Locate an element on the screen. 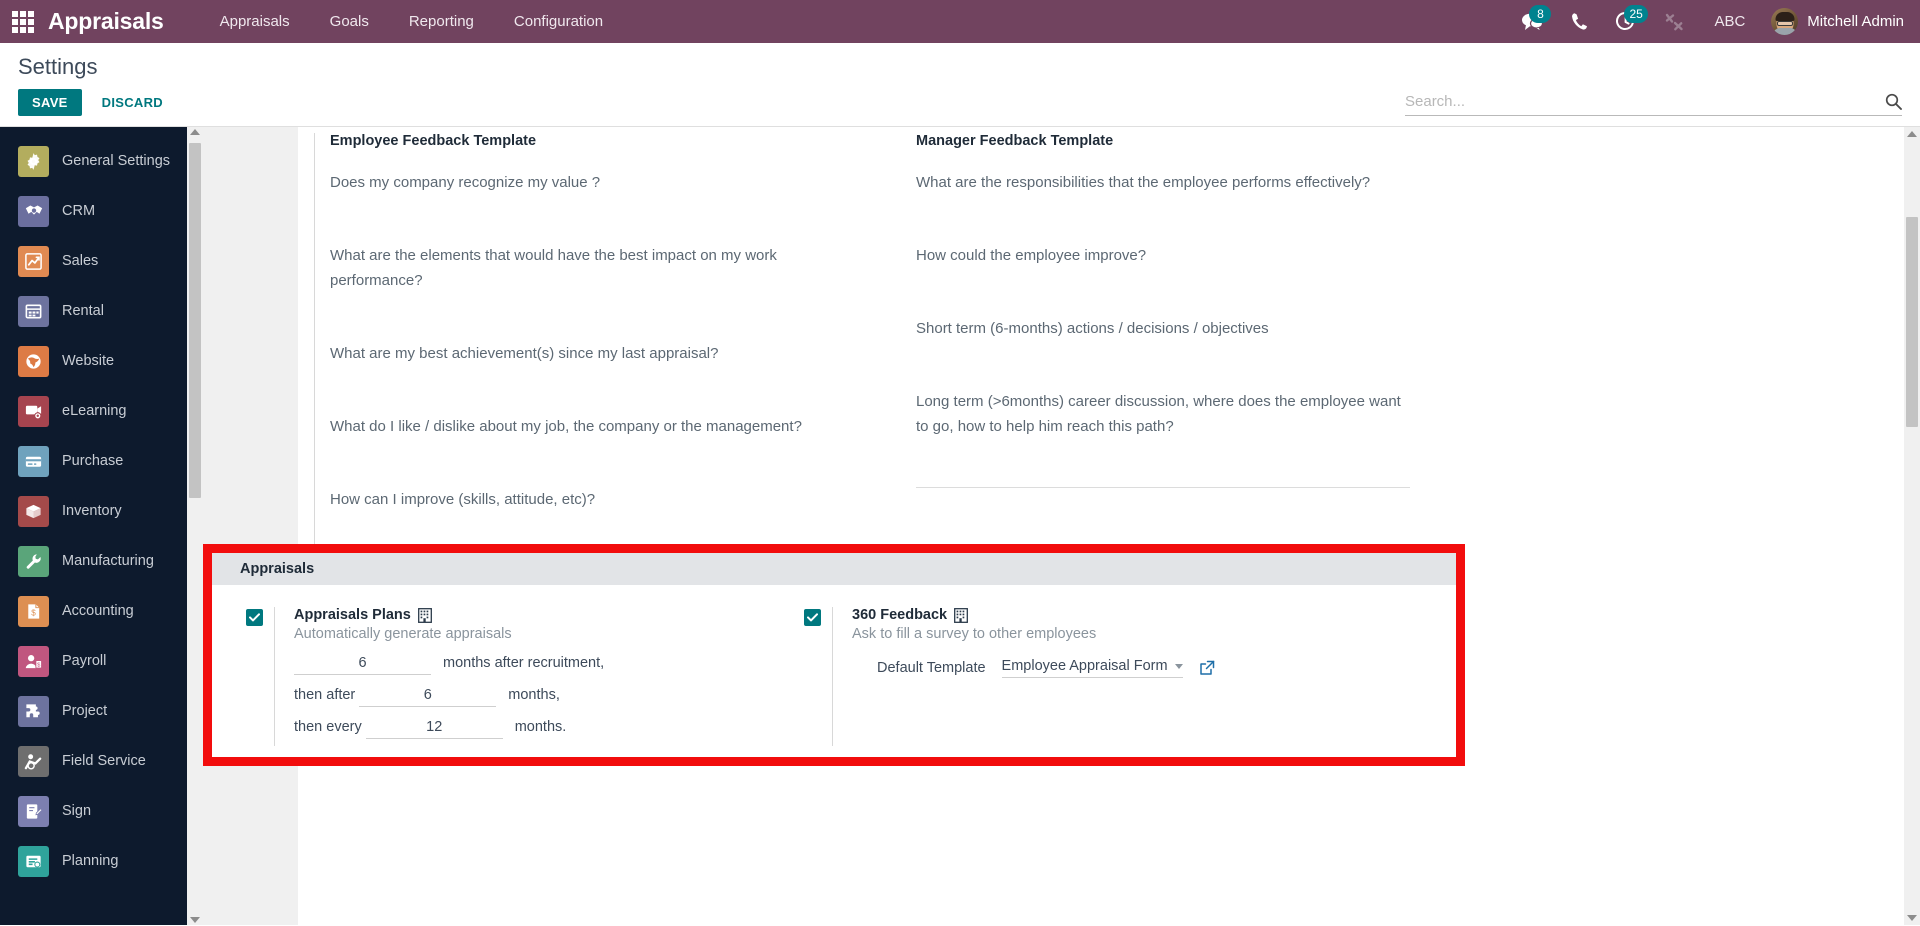  search-input is located at coordinates (1645, 101).